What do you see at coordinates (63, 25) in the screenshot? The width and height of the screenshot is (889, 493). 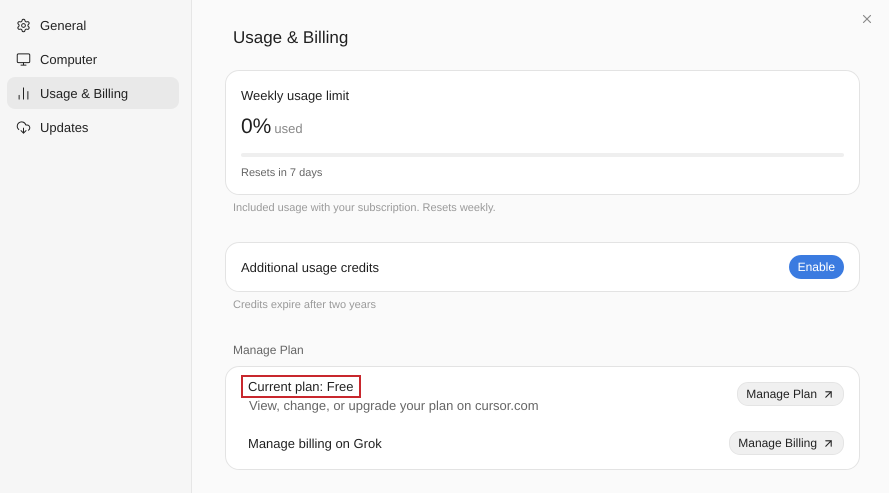 I see `sidebar-label: General` at bounding box center [63, 25].